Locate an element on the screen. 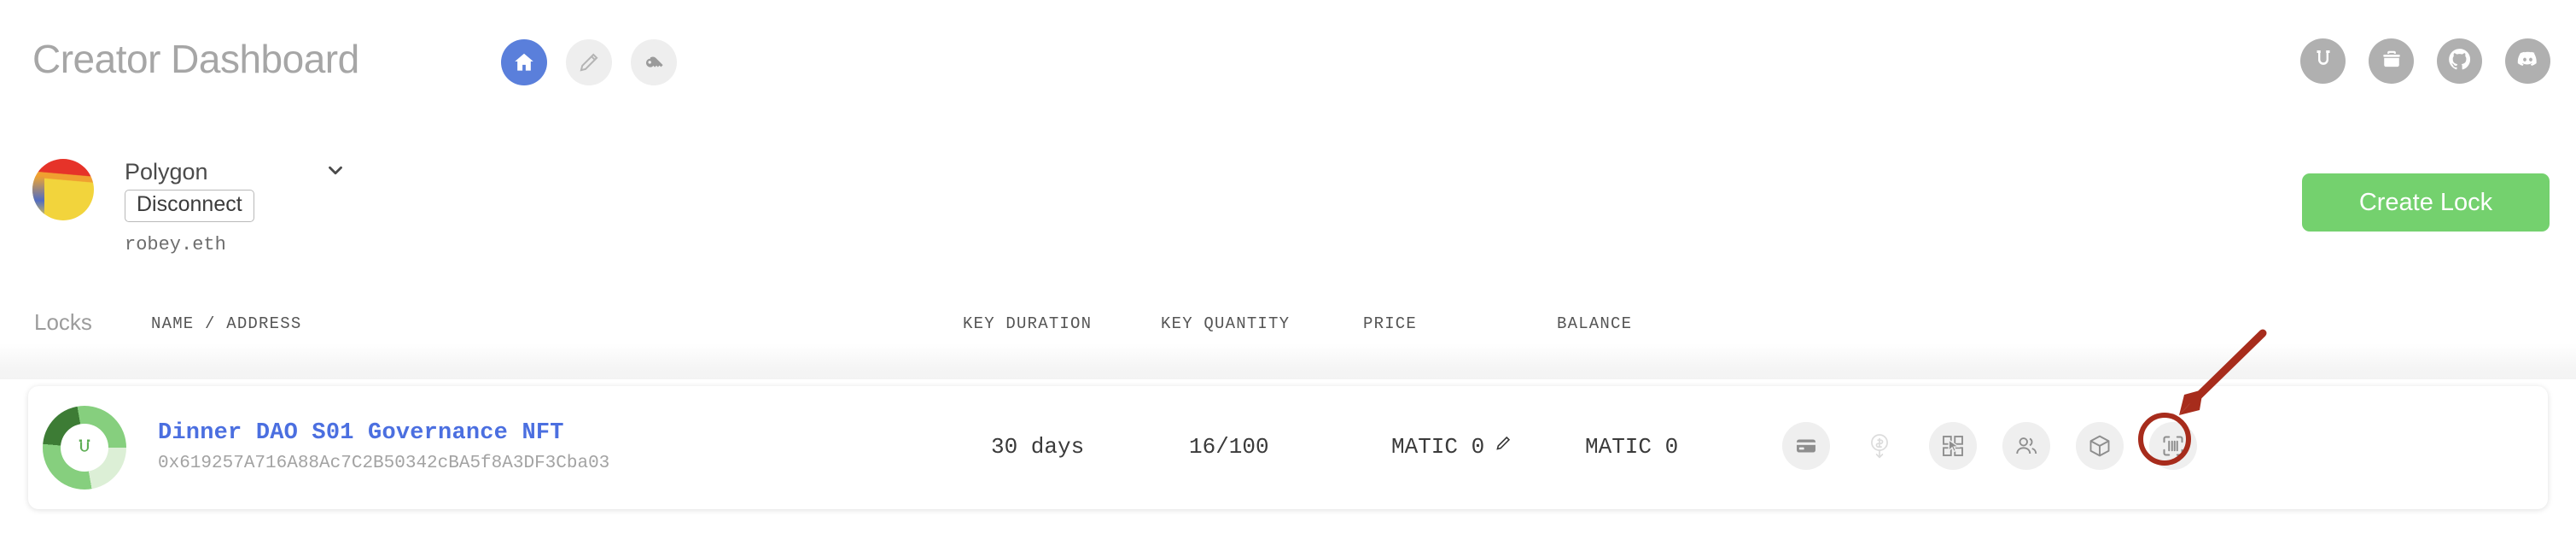 The width and height of the screenshot is (2576, 557). pencil-icon is located at coordinates (589, 62).